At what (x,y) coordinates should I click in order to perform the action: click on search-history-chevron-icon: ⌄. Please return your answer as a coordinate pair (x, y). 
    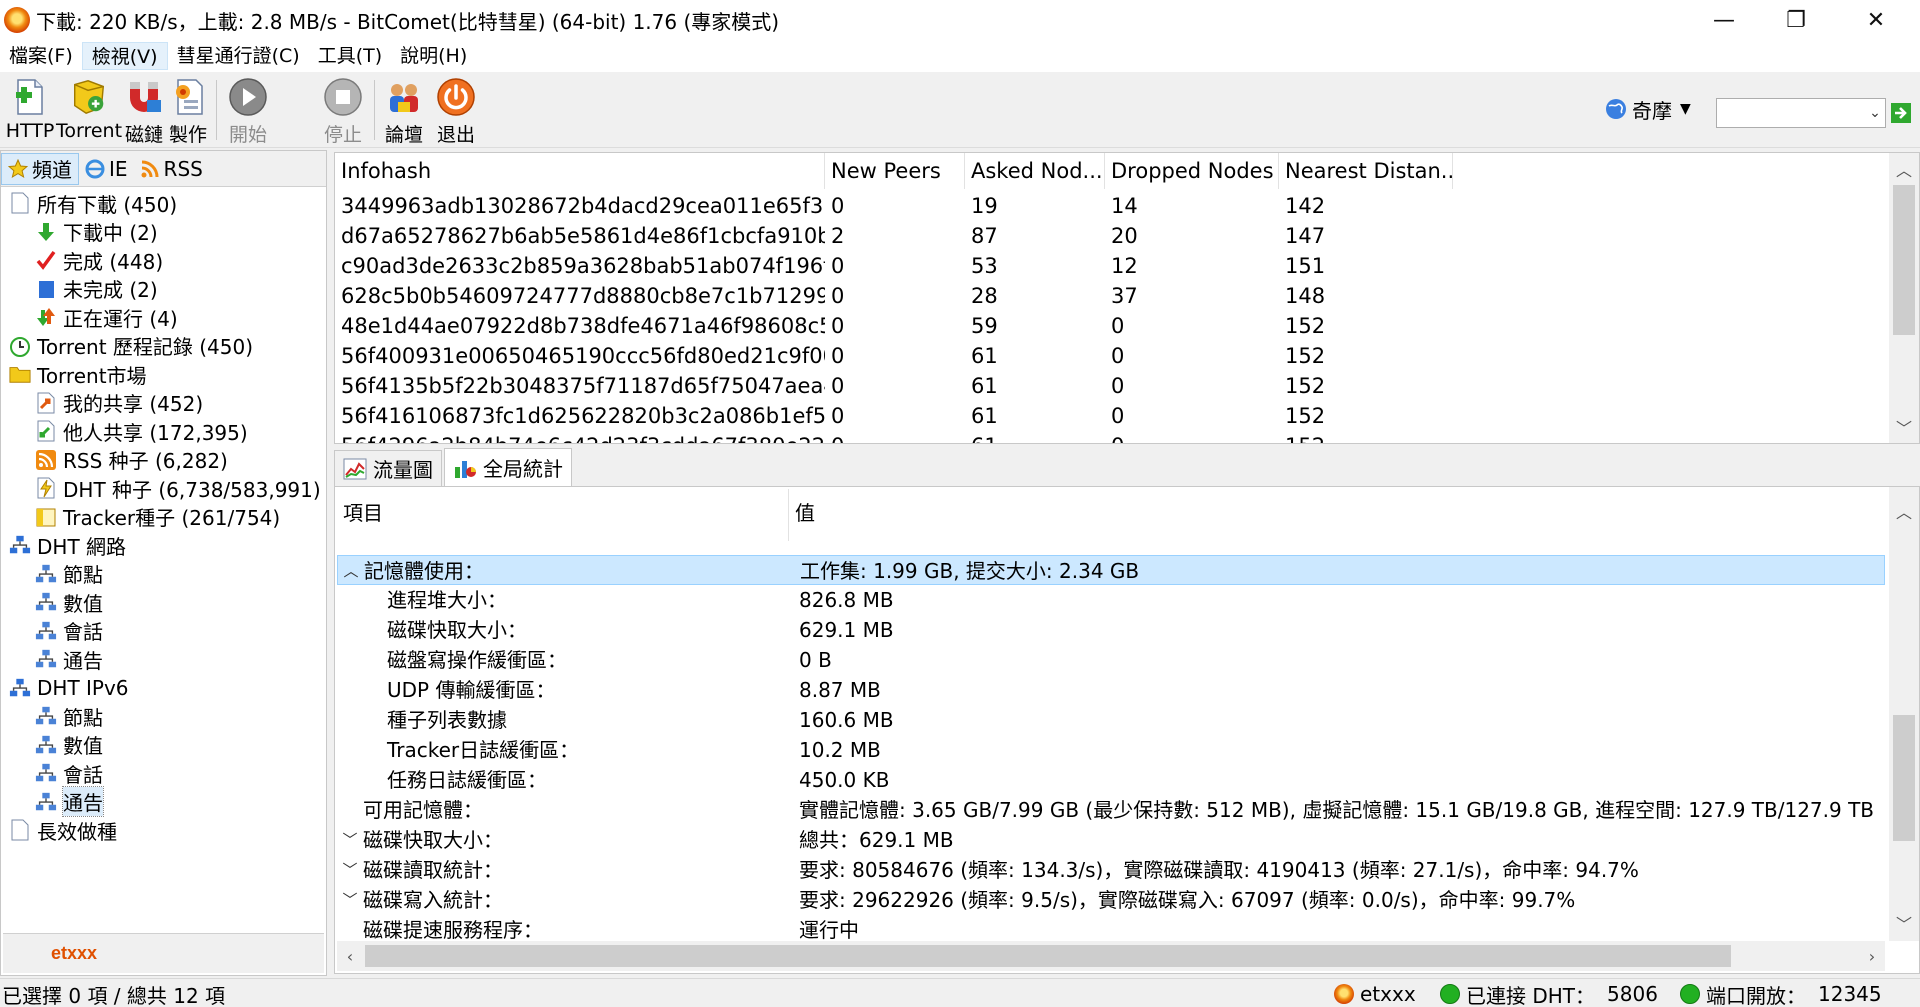
    Looking at the image, I should click on (1875, 113).